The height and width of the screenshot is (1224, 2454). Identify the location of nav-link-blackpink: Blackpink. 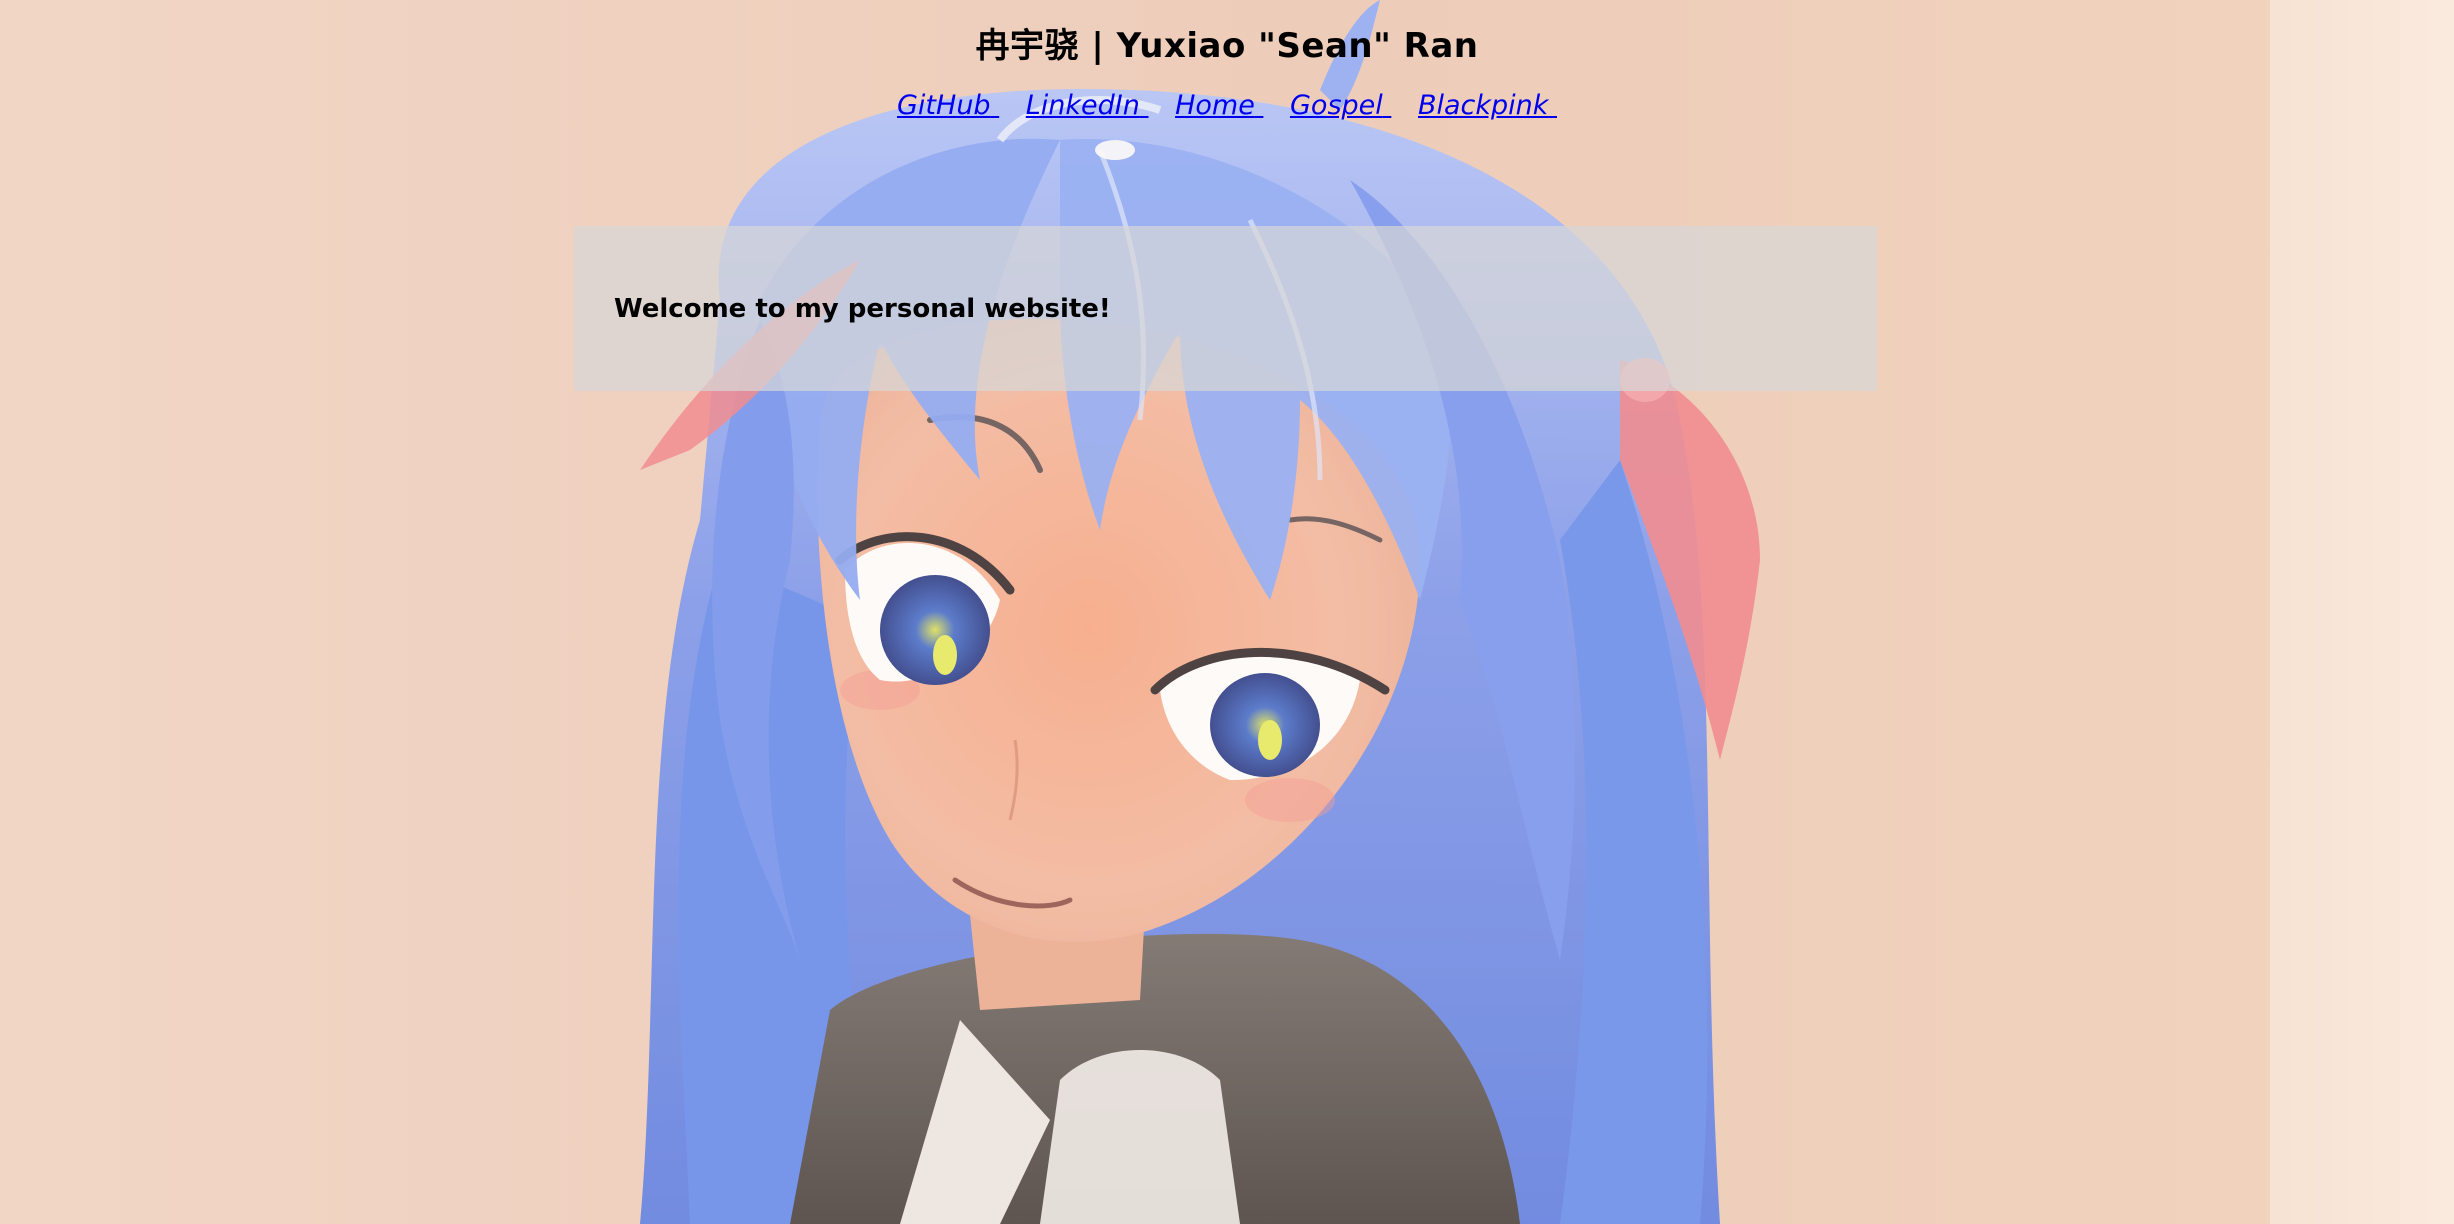
(1487, 105).